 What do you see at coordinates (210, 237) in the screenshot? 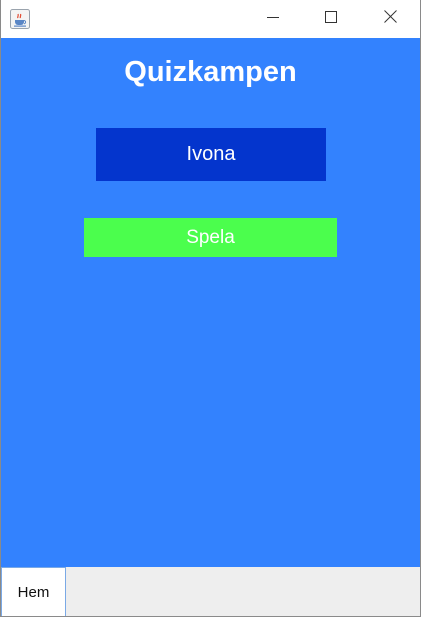
I see `play-button: Spela` at bounding box center [210, 237].